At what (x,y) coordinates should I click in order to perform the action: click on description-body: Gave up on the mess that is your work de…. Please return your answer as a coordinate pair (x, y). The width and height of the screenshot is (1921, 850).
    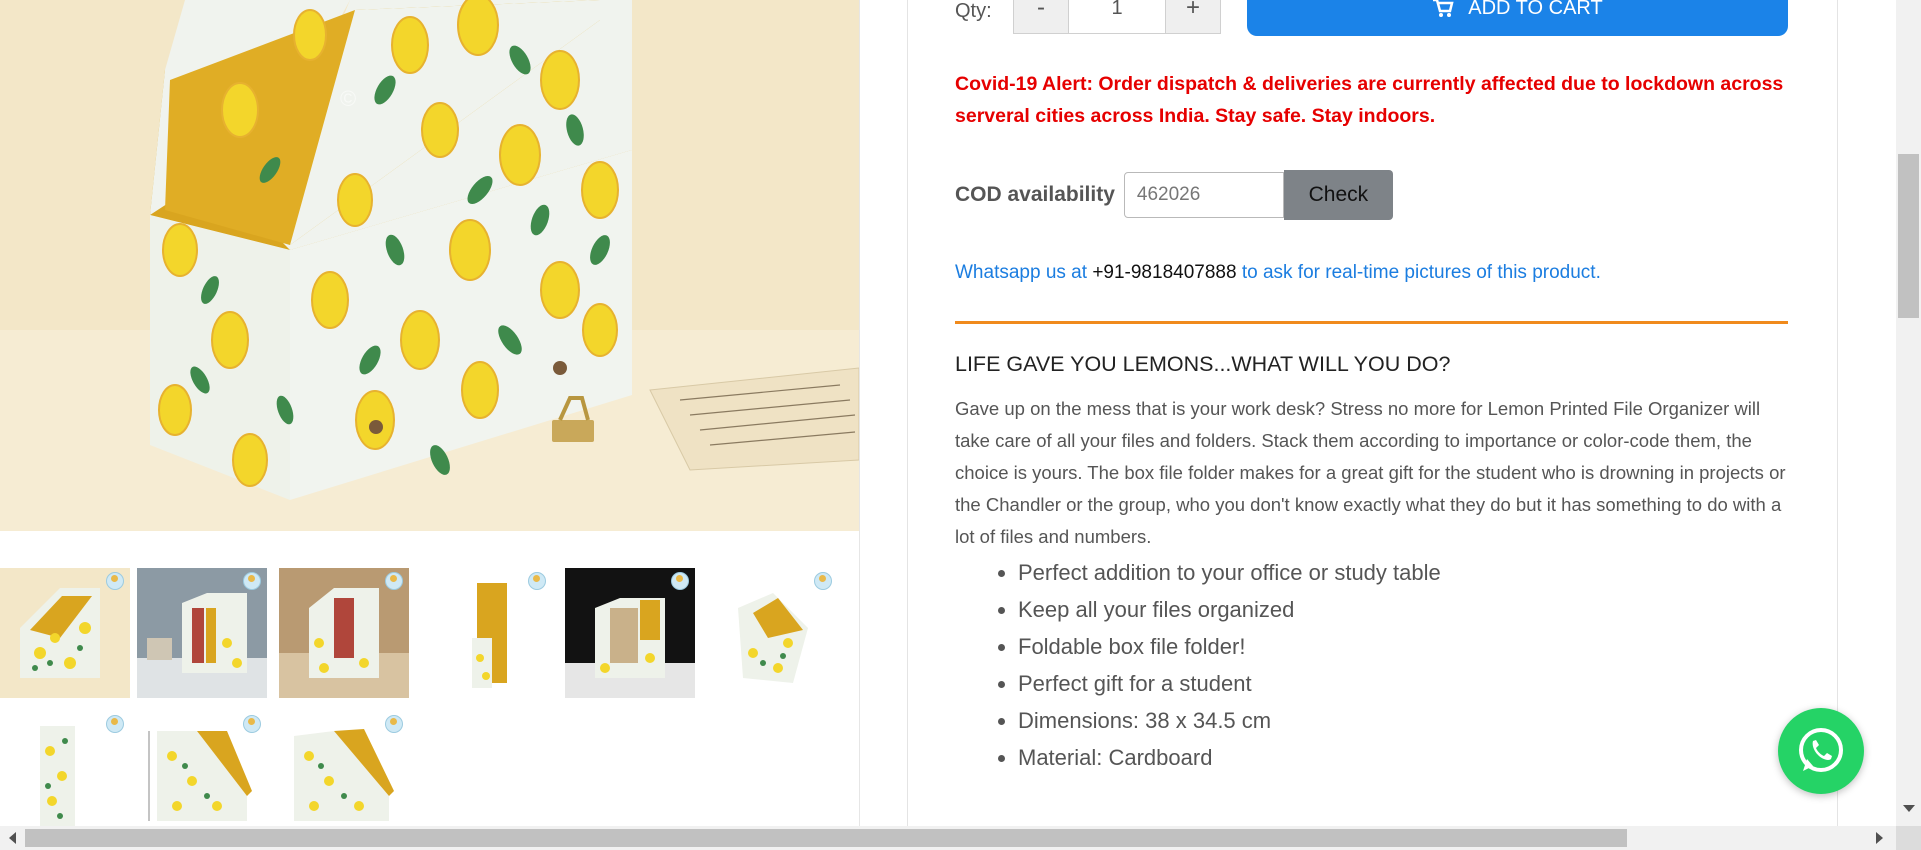
    Looking at the image, I should click on (1370, 472).